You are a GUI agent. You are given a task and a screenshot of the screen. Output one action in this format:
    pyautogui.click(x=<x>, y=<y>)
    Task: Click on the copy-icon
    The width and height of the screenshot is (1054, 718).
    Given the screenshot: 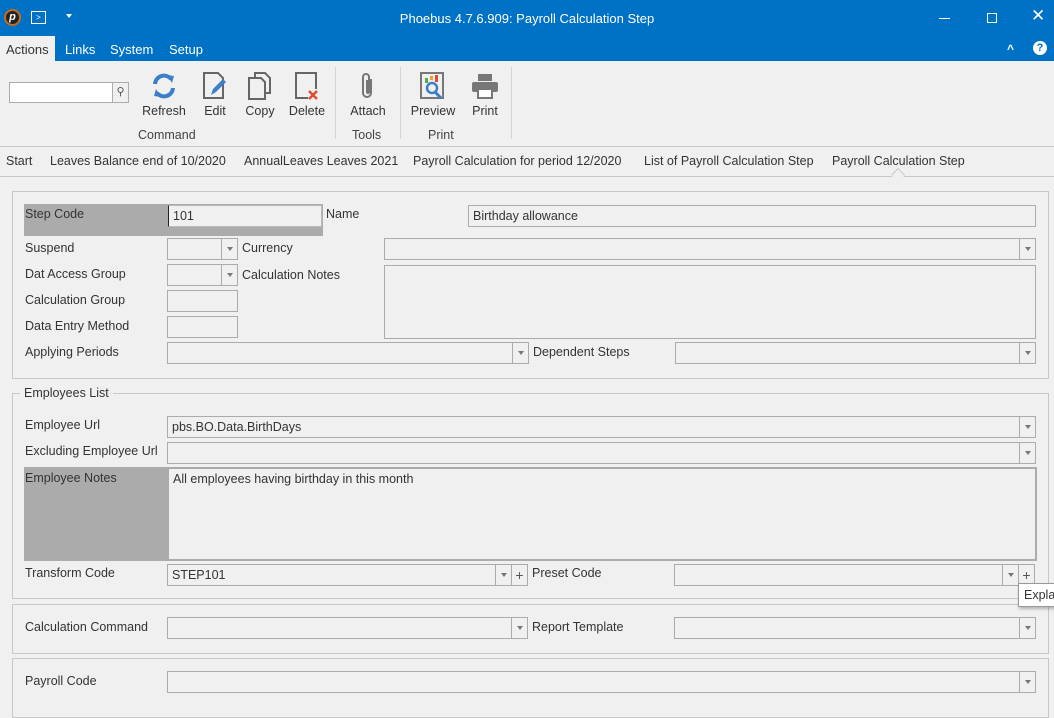 What is the action you would take?
    pyautogui.click(x=260, y=86)
    